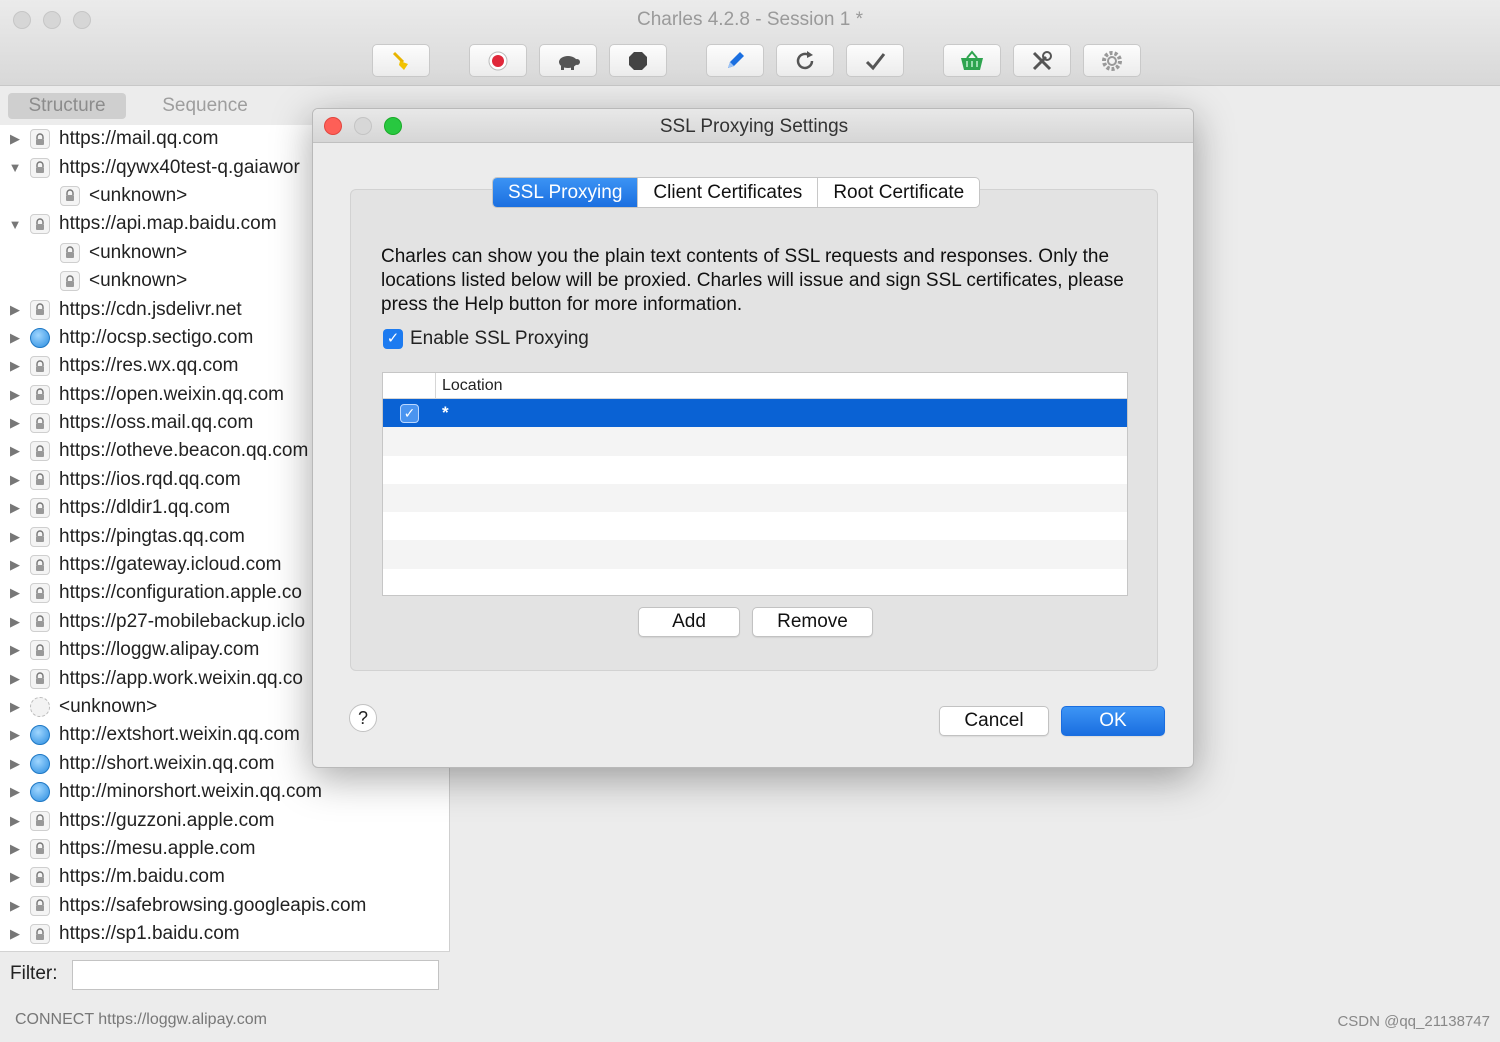  Describe the element at coordinates (735, 60) in the screenshot. I see `compose-button` at that location.